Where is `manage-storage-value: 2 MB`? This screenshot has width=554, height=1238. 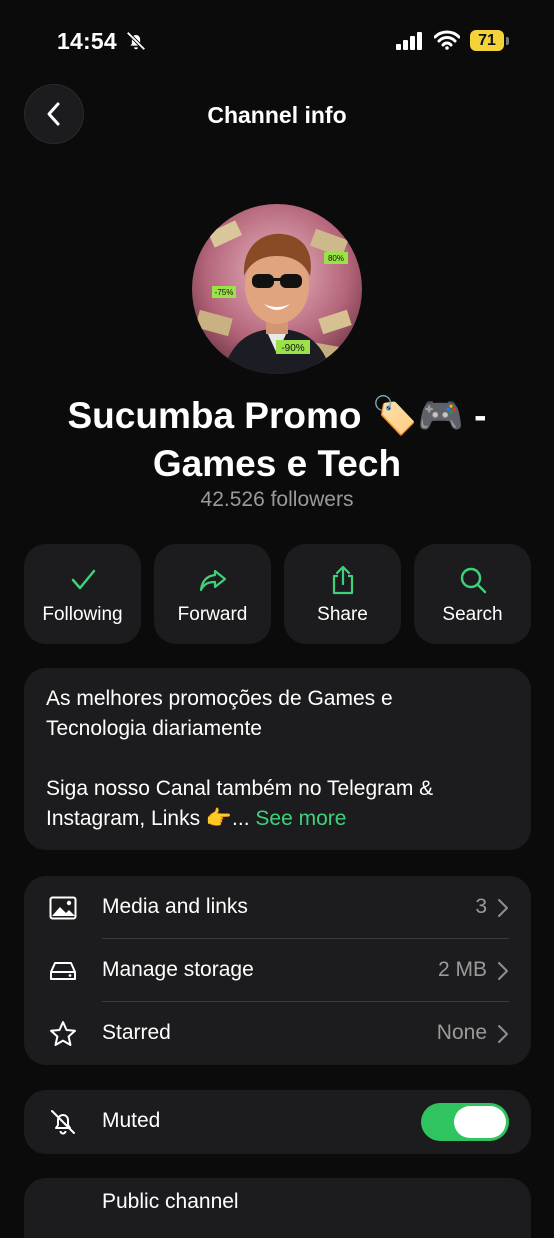 manage-storage-value: 2 MB is located at coordinates (462, 969).